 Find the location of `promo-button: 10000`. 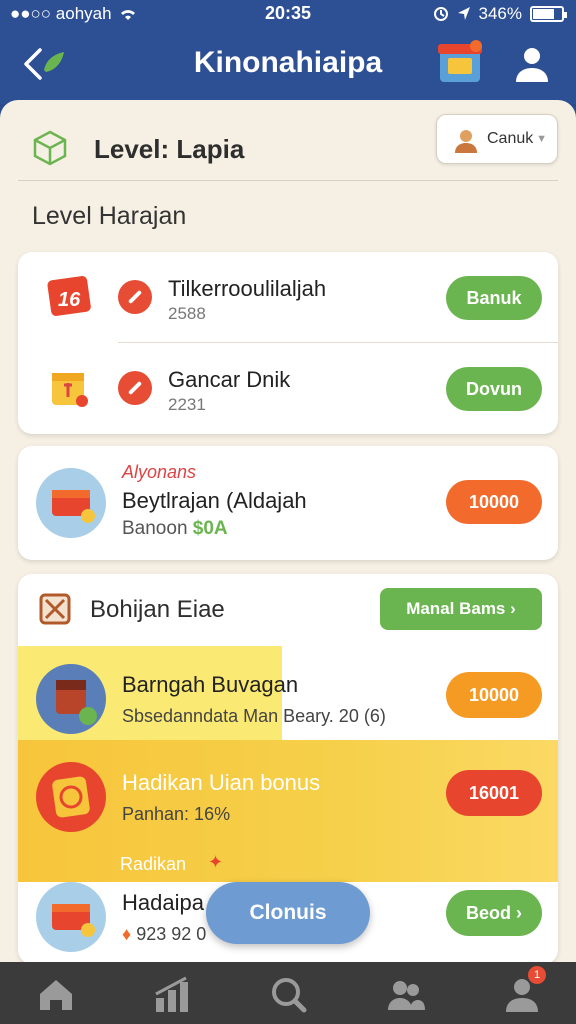

promo-button: 10000 is located at coordinates (494, 502).